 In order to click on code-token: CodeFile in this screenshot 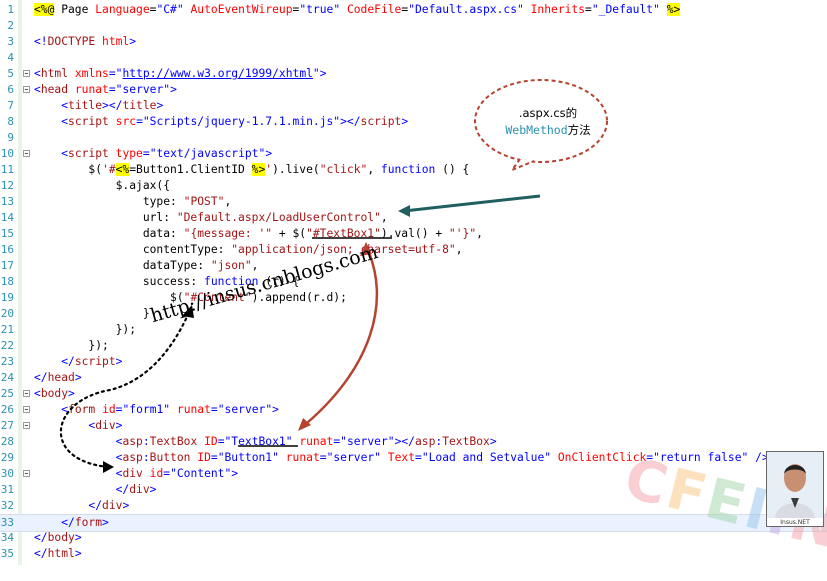, I will do `click(374, 9)`.